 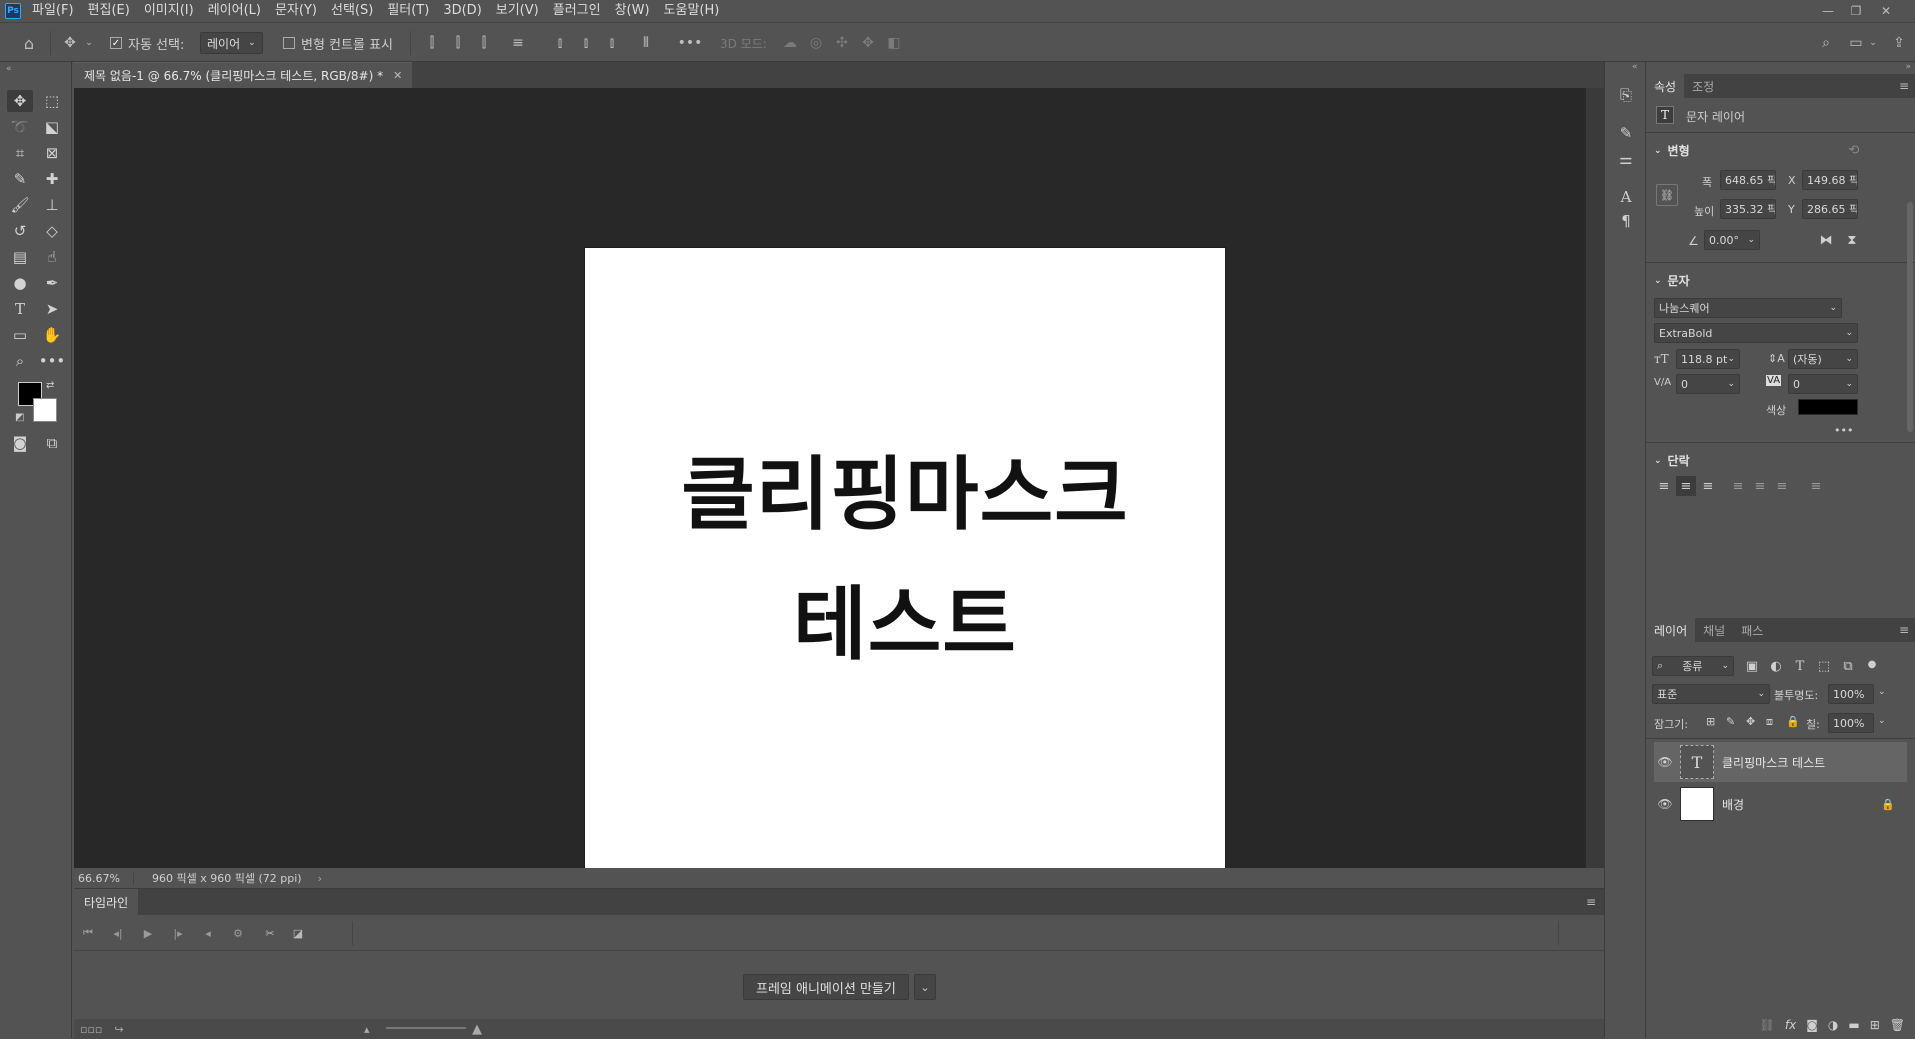 What do you see at coordinates (458, 43) in the screenshot?
I see `align-center-horizontal-icon: ⫿` at bounding box center [458, 43].